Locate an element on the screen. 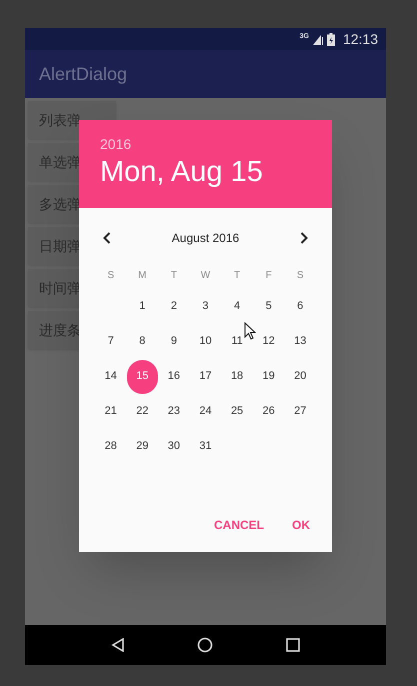  battery-icon is located at coordinates (330, 39).